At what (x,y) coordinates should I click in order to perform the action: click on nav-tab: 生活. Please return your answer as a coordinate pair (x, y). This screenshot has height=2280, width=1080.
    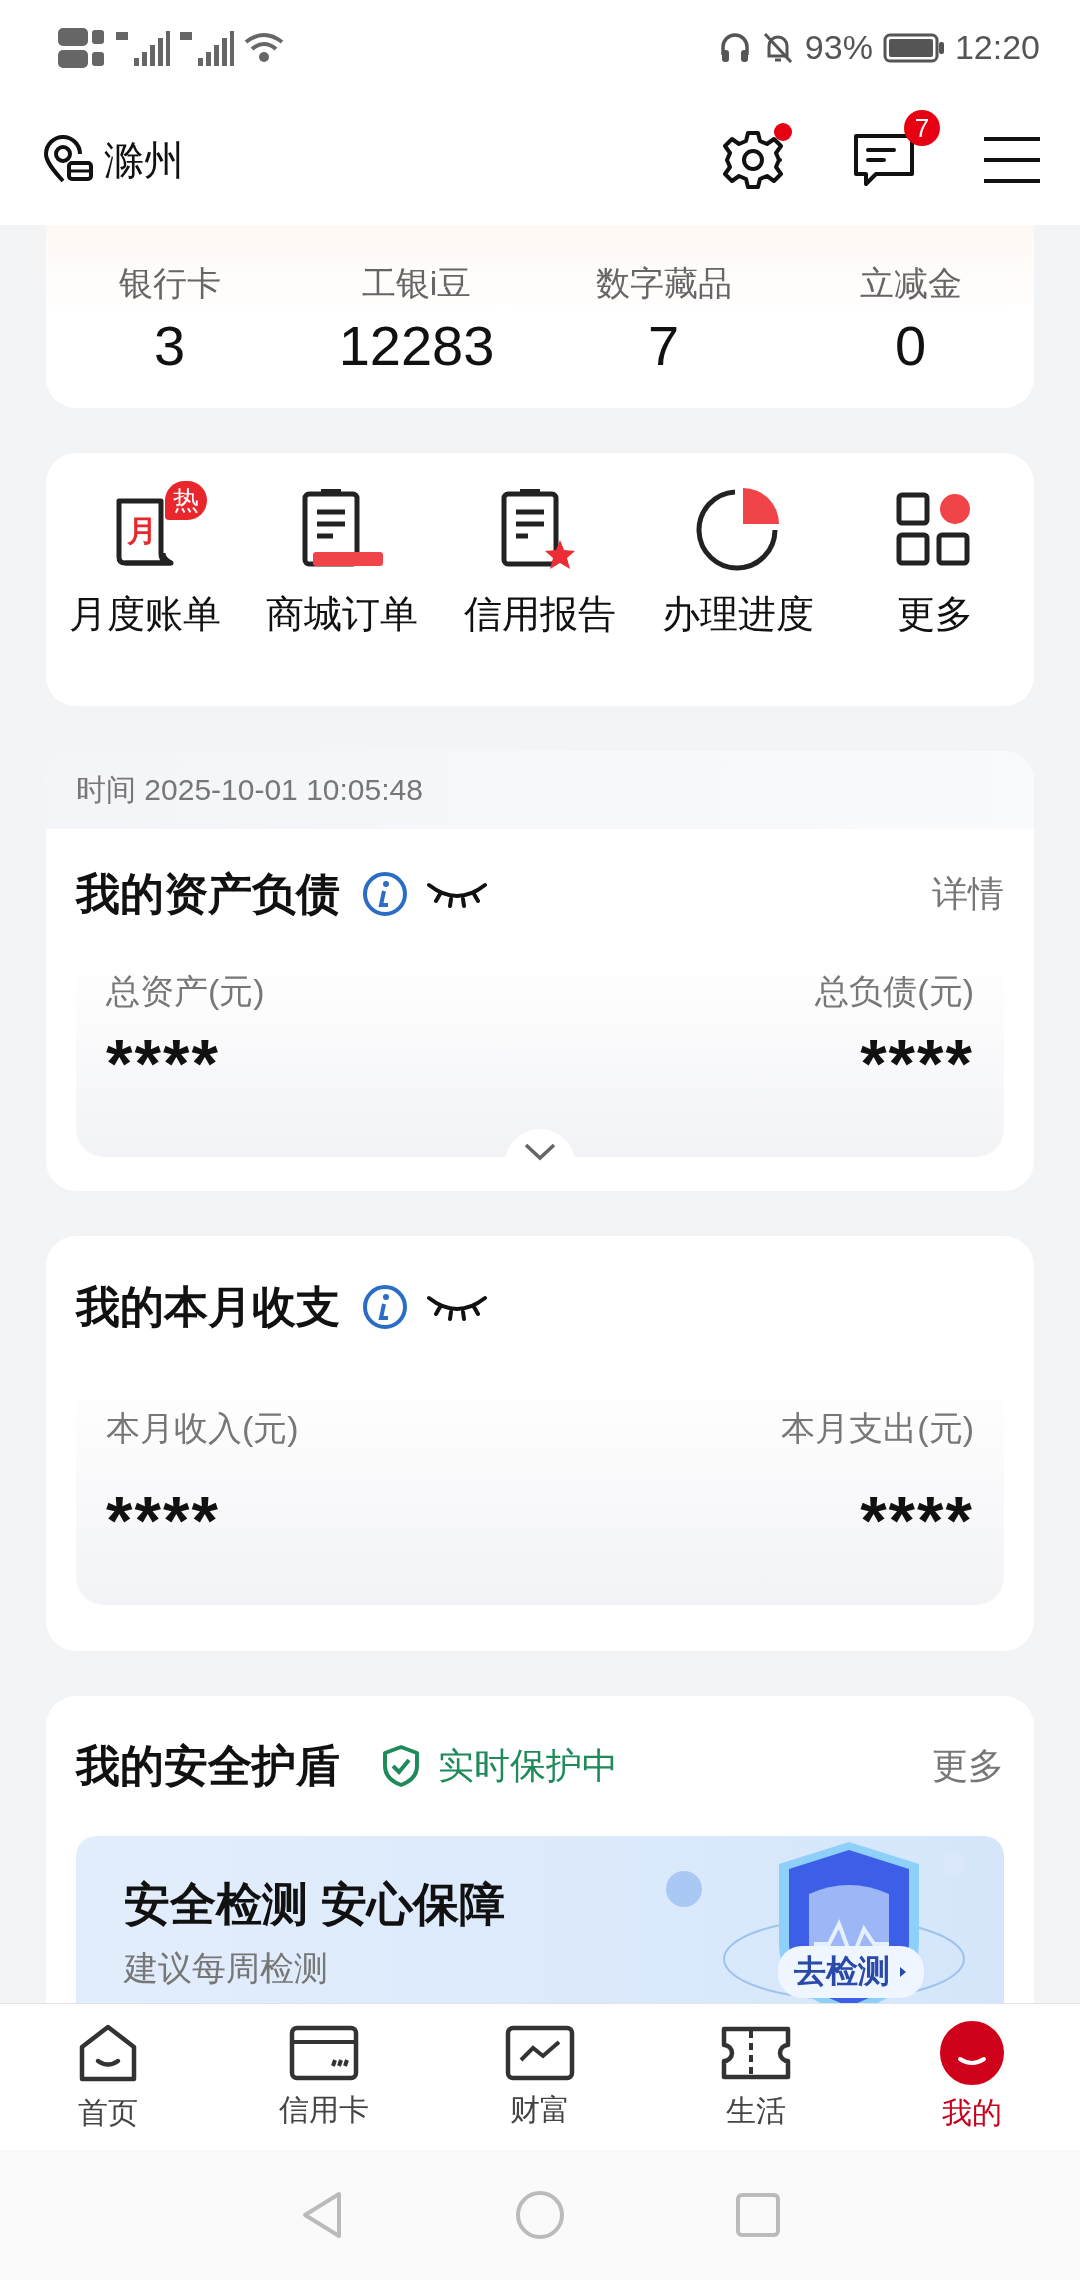
    Looking at the image, I should click on (756, 2077).